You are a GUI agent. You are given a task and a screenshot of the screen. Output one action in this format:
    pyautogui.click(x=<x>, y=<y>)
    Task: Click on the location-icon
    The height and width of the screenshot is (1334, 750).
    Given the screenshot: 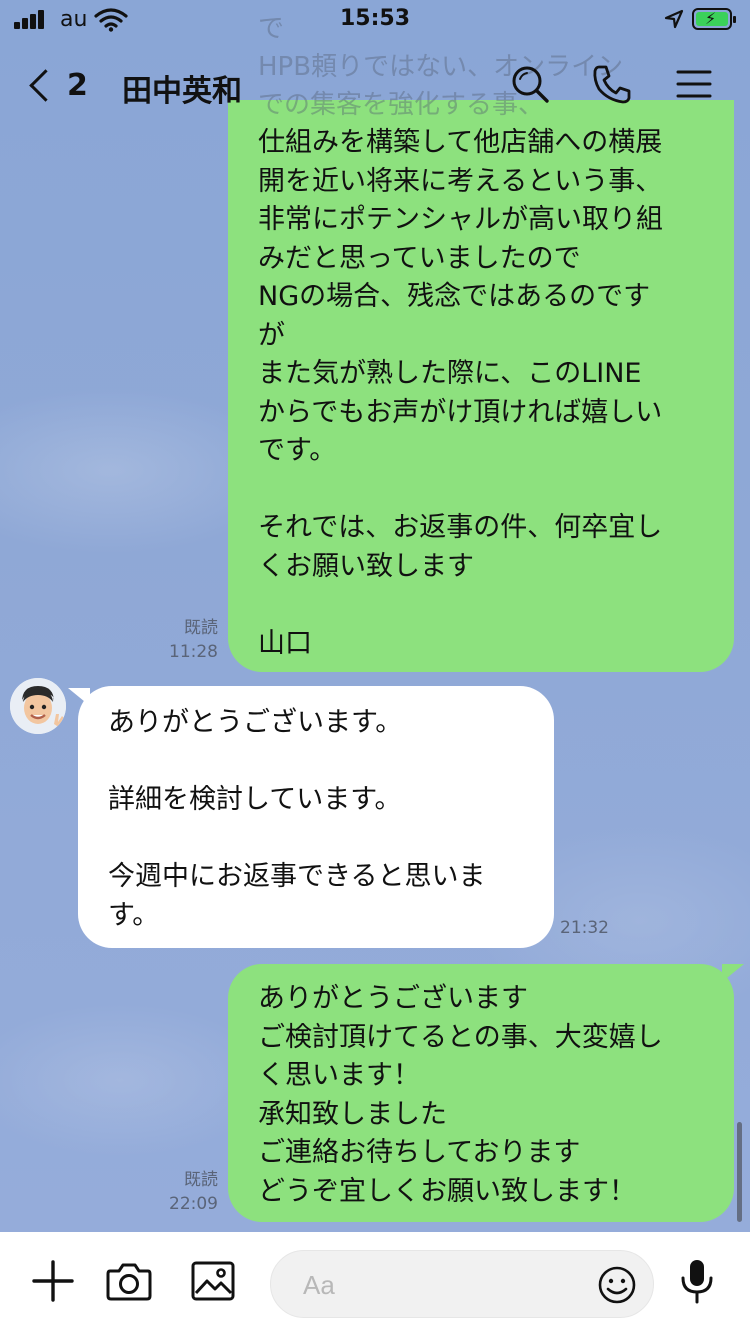 What is the action you would take?
    pyautogui.click(x=674, y=19)
    